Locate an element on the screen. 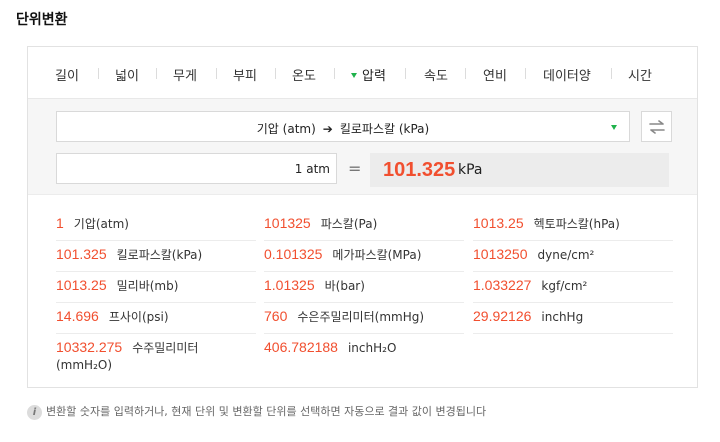  result-unit-name: 밀리바(mb) is located at coordinates (147, 286).